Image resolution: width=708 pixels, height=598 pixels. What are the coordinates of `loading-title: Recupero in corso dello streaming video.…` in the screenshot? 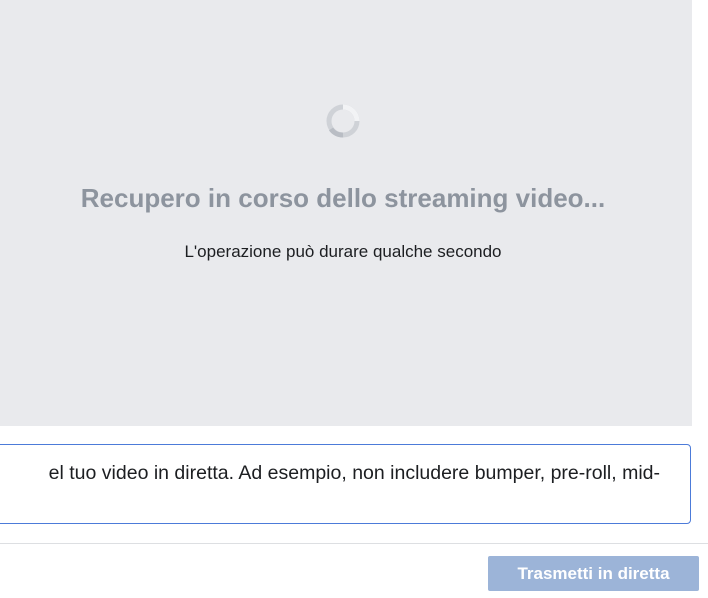 It's located at (343, 198).